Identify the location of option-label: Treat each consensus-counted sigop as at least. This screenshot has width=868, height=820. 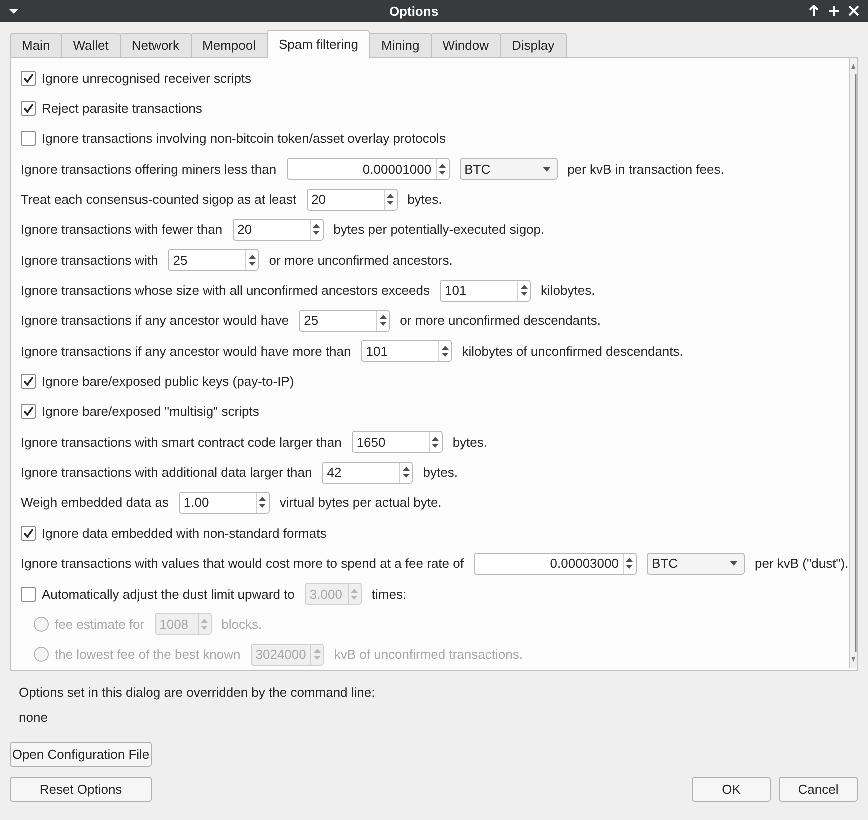
(159, 200).